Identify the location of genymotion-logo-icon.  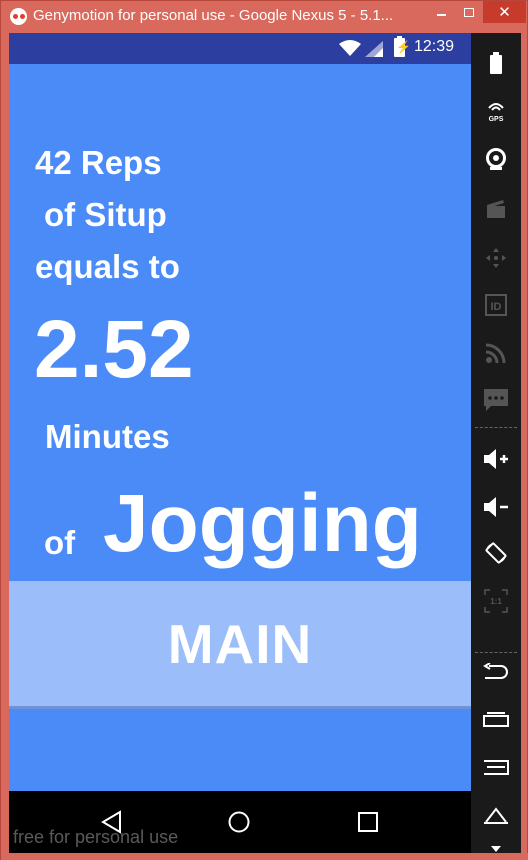
(18, 16).